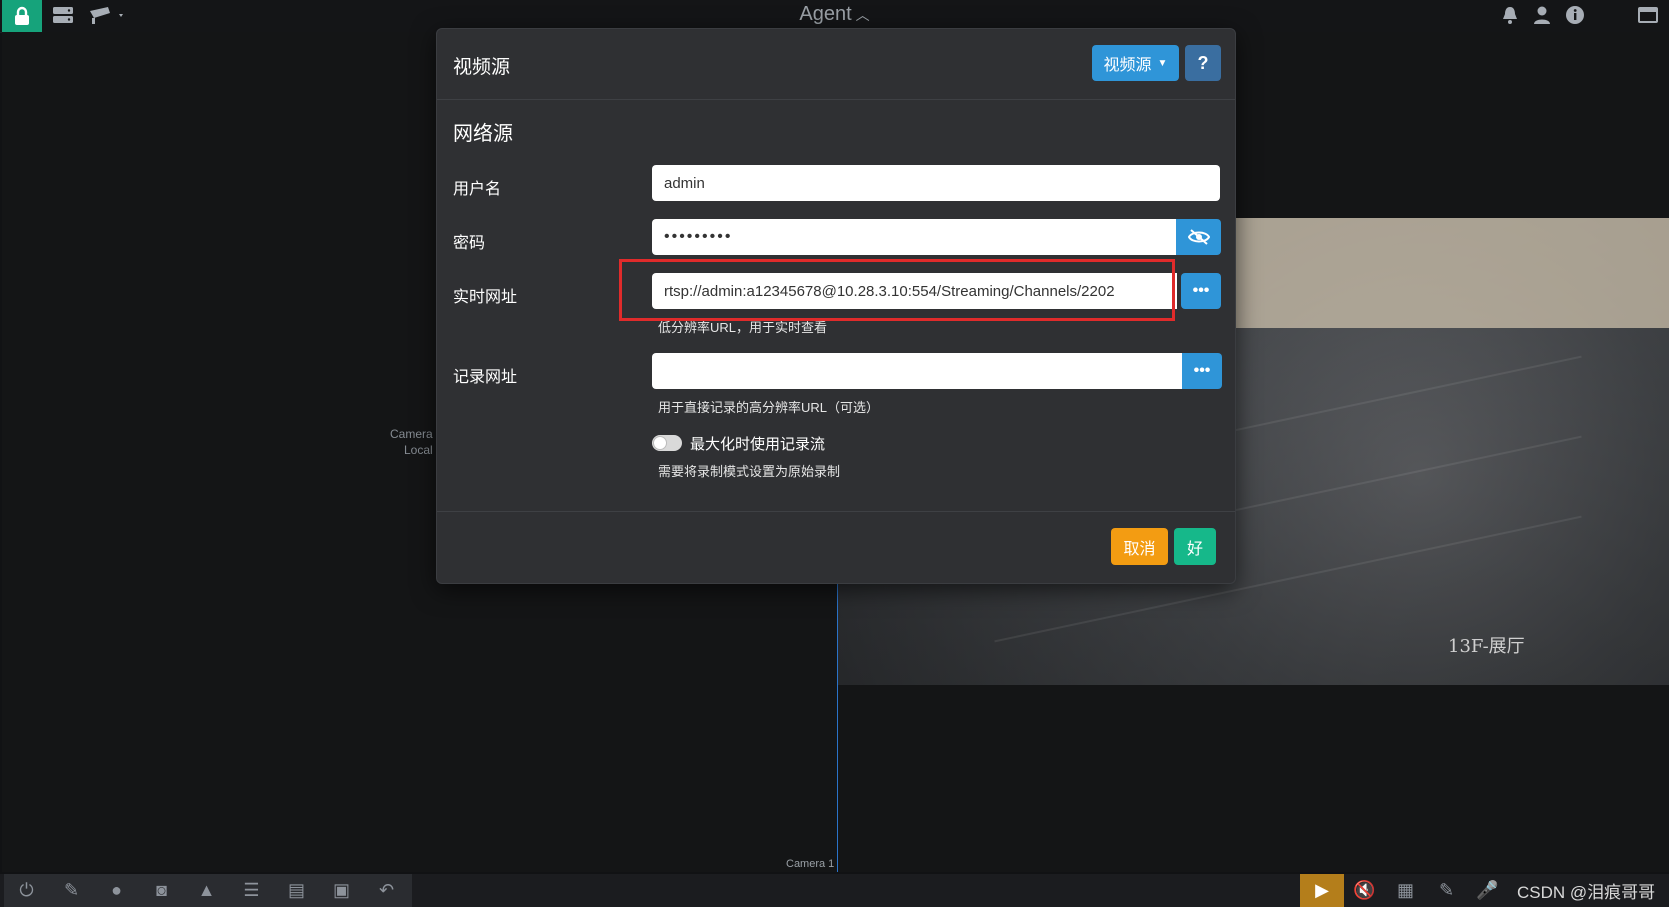 The image size is (1669, 907). I want to click on toggle-password-visibility-button, so click(1198, 237).